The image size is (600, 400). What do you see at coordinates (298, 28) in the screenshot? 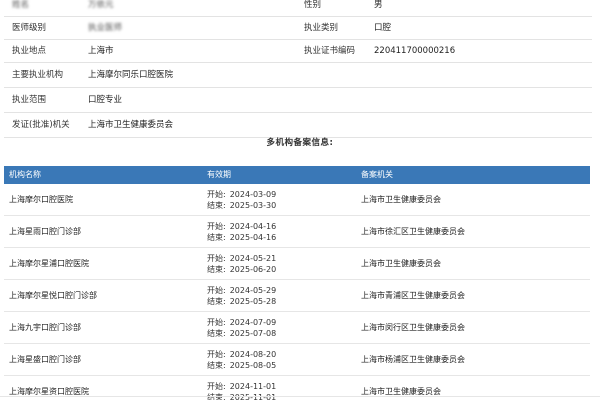
I see `info-row-level: 医师级别 执业医师 执业类别 口腔` at bounding box center [298, 28].